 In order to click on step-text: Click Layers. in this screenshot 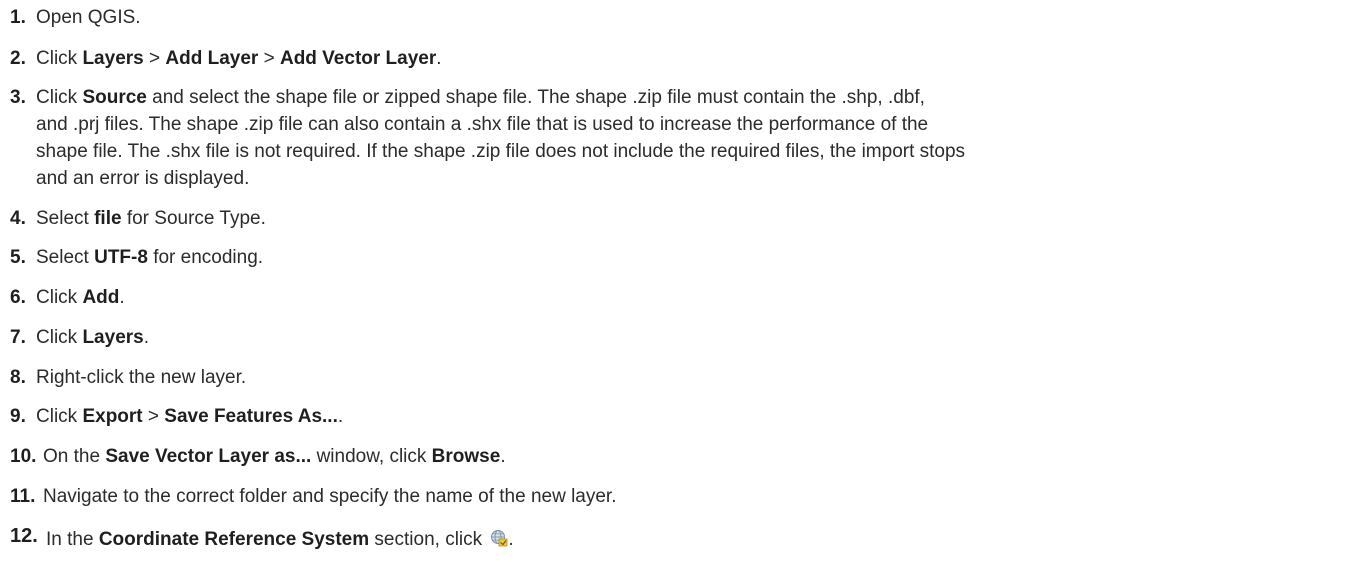, I will do `click(93, 337)`.